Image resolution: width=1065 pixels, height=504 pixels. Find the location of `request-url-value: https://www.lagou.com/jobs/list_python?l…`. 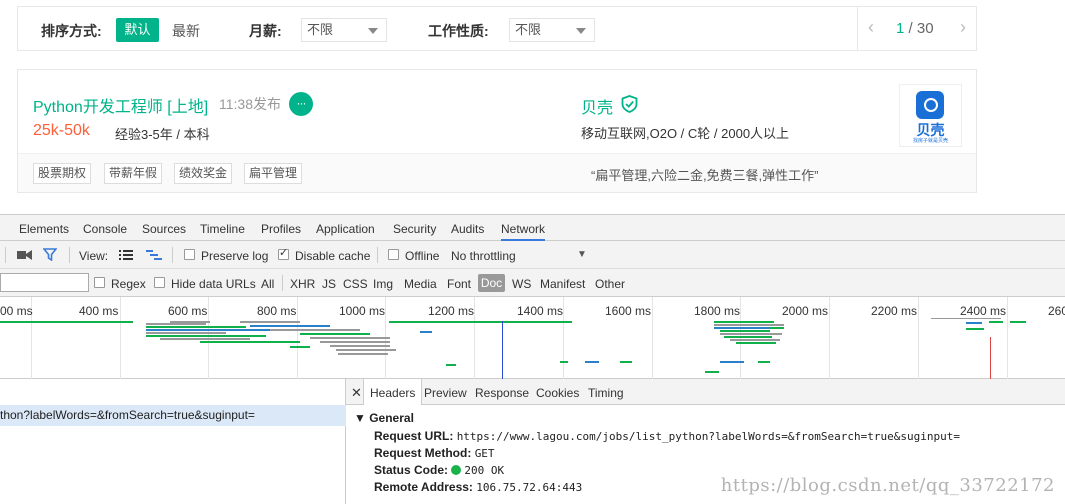

request-url-value: https://www.lagou.com/jobs/list_python?l… is located at coordinates (708, 436).